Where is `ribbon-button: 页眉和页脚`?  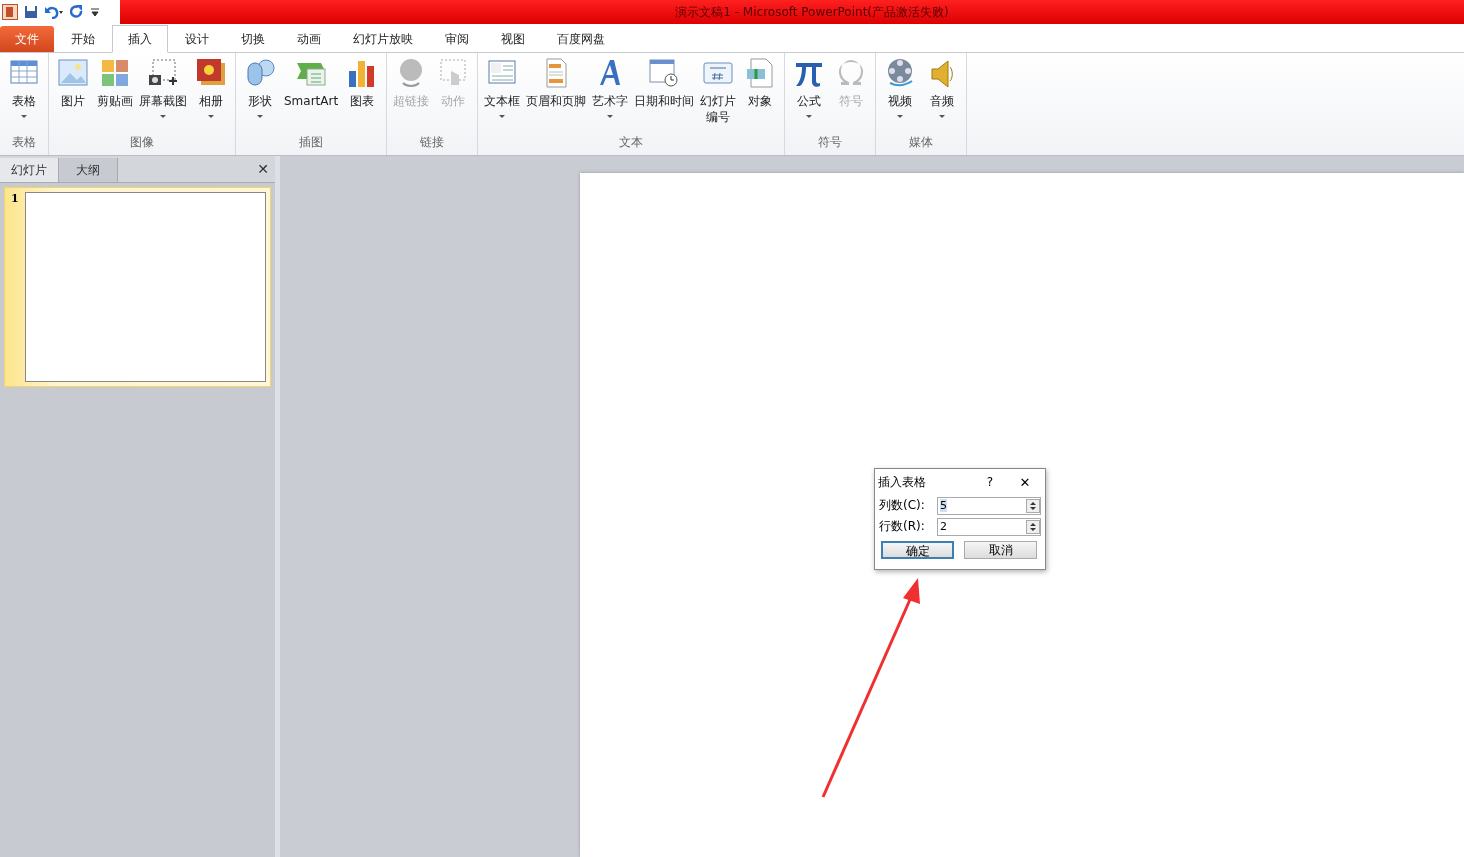
ribbon-button: 页眉和页脚 is located at coordinates (556, 95).